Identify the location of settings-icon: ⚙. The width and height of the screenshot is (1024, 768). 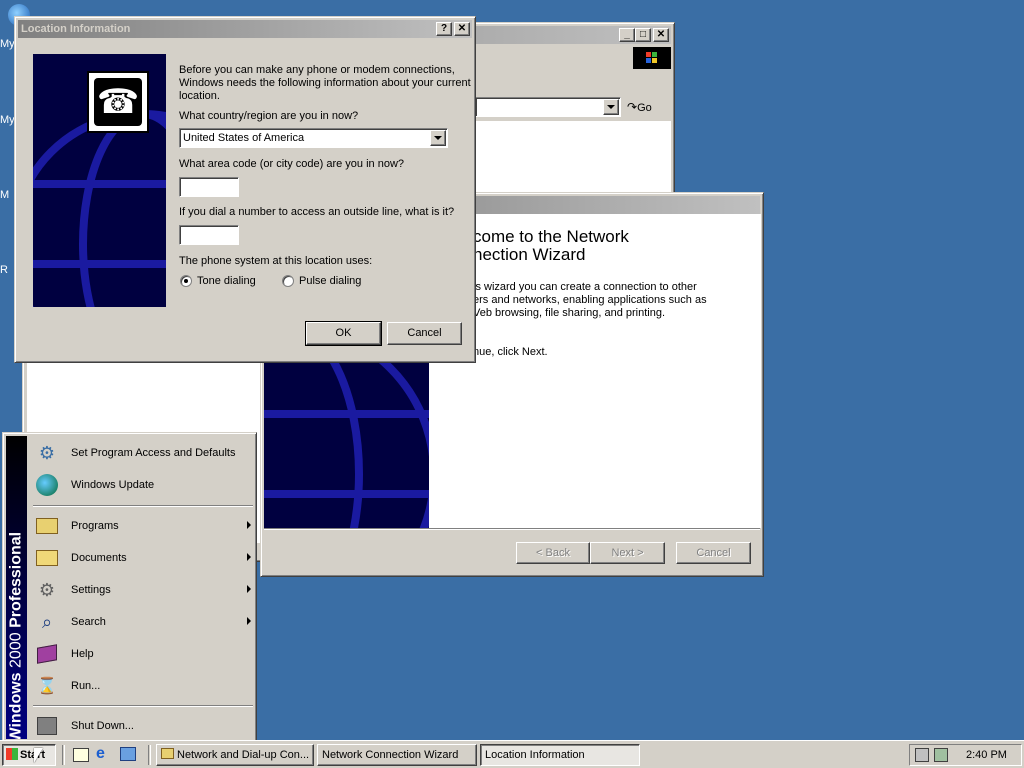
(47, 589).